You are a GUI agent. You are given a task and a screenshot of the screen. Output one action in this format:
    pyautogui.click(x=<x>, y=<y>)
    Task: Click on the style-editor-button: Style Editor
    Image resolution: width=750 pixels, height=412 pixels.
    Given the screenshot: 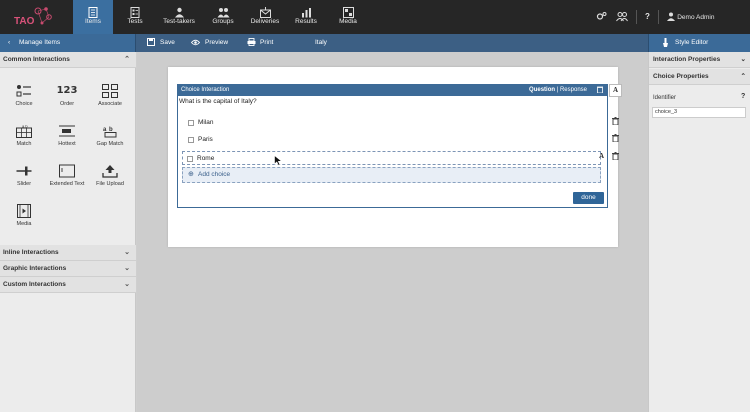 What is the action you would take?
    pyautogui.click(x=699, y=43)
    